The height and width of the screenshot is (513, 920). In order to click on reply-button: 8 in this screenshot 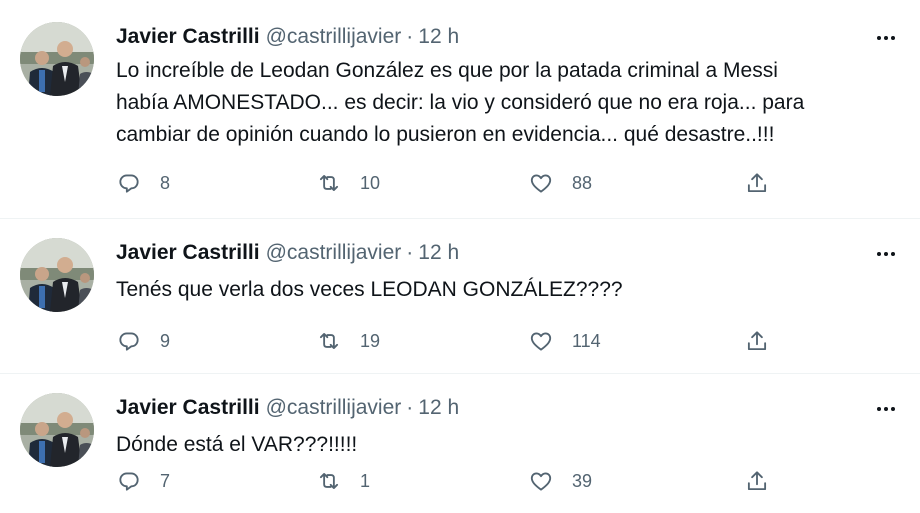, I will do `click(143, 183)`.